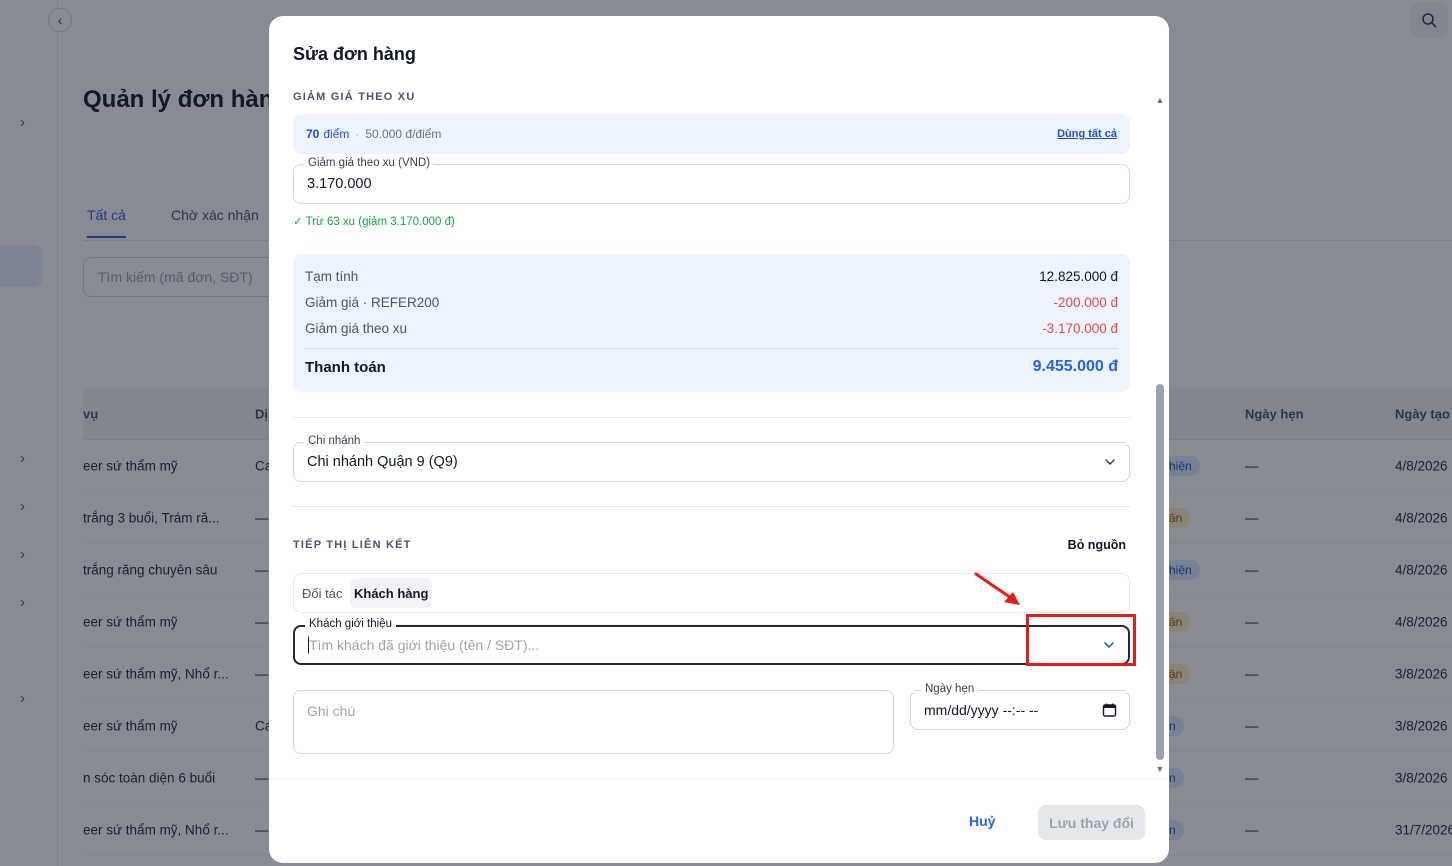 The image size is (1452, 866). What do you see at coordinates (711, 458) in the screenshot?
I see `branch-select: Chi nhánh Chi nhánh Quận 9 (Q9)` at bounding box center [711, 458].